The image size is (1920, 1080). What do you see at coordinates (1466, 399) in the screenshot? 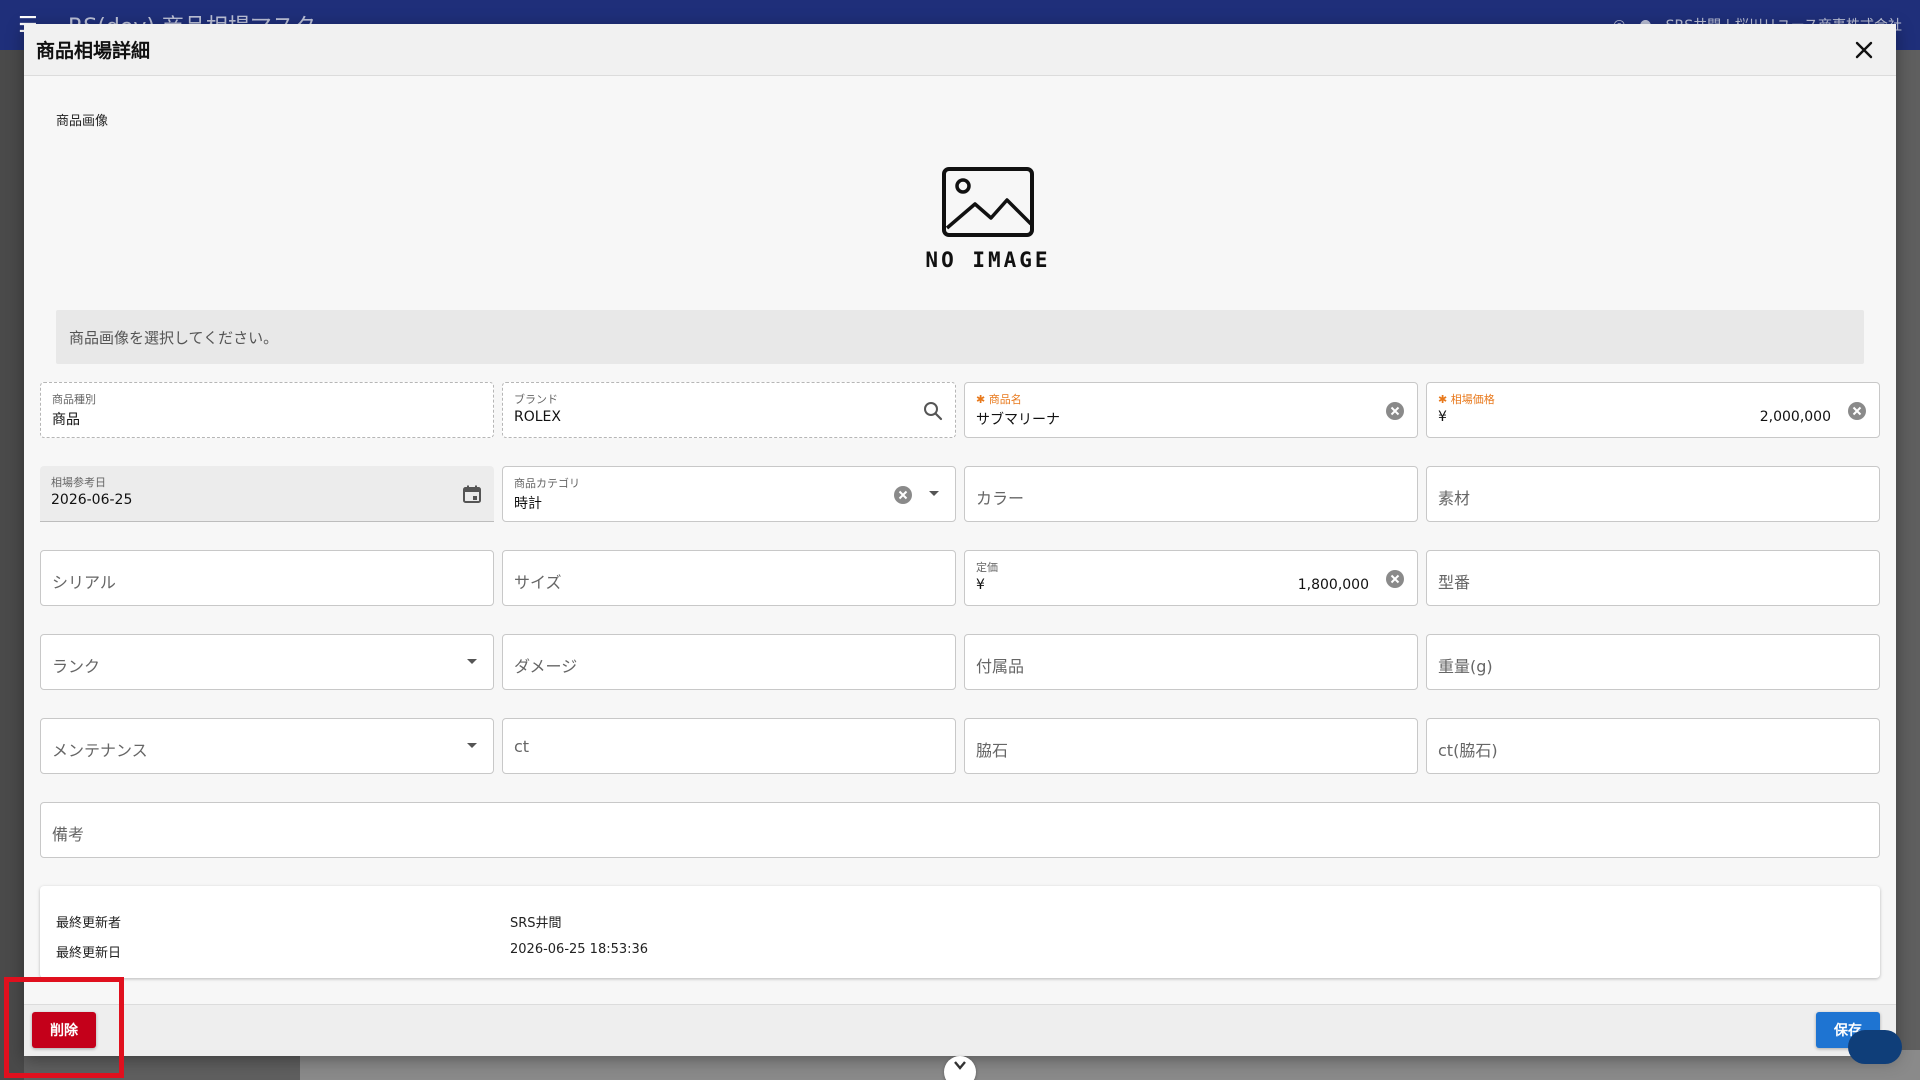
I see `market-price-label: ✱ 相場価格` at bounding box center [1466, 399].